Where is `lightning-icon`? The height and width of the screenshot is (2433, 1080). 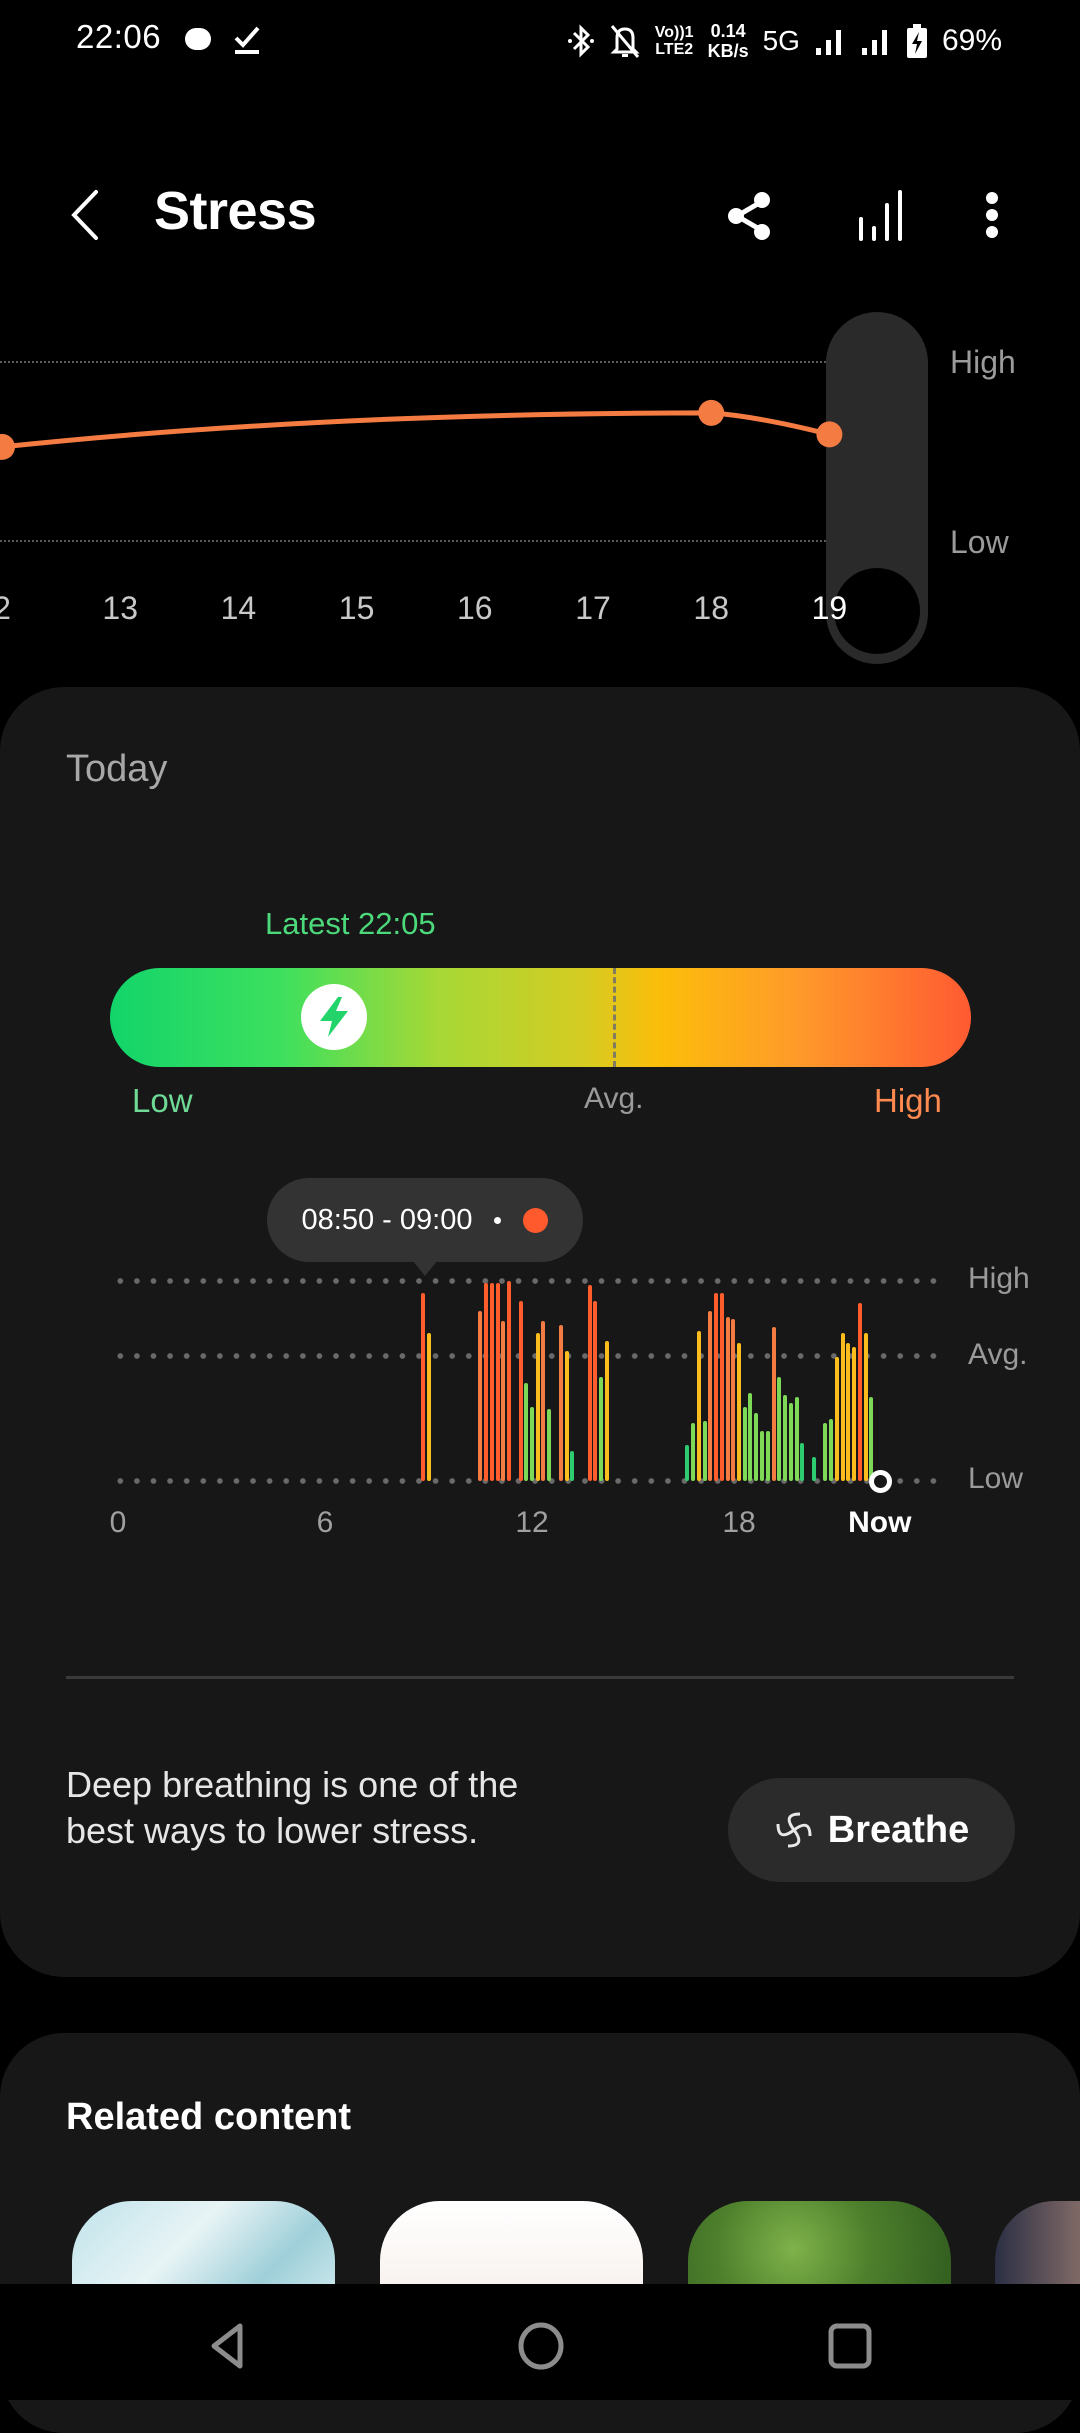 lightning-icon is located at coordinates (333, 1017).